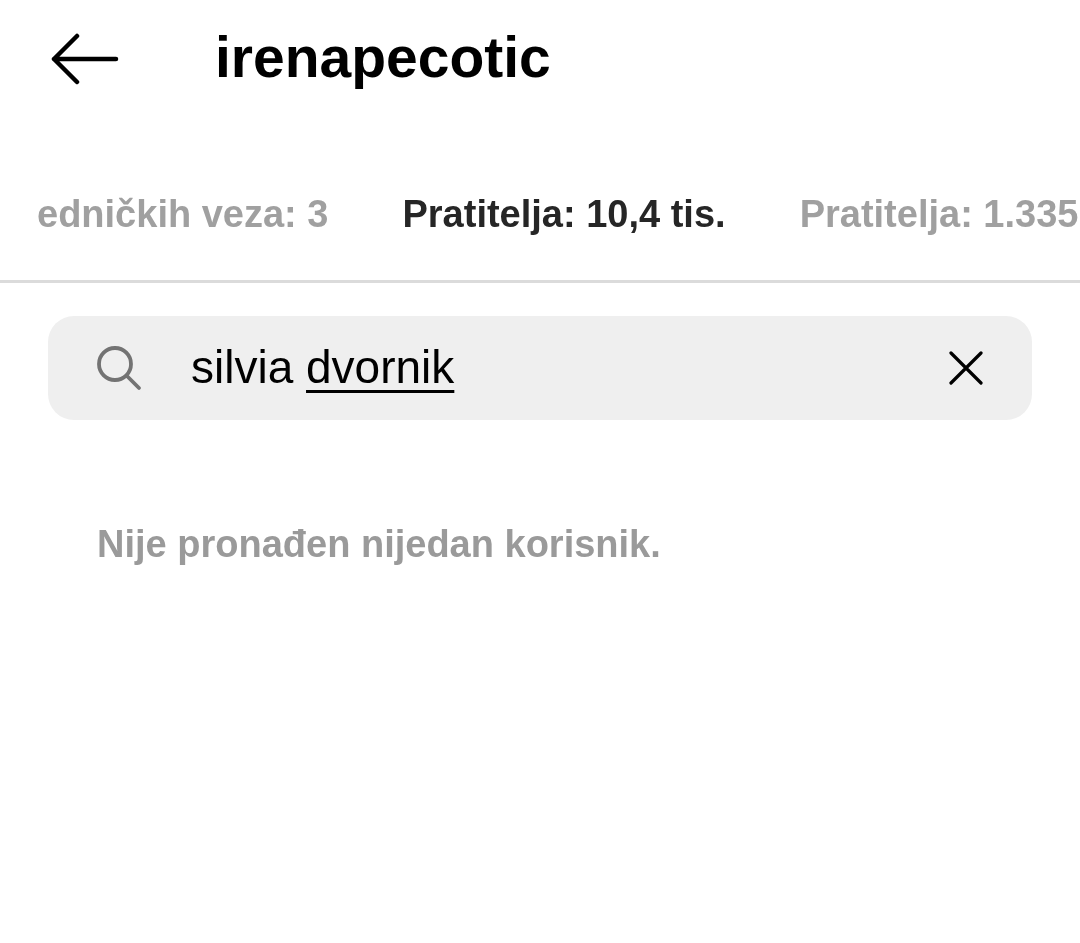 The height and width of the screenshot is (943, 1080). I want to click on back-arrow-icon, so click(85, 59).